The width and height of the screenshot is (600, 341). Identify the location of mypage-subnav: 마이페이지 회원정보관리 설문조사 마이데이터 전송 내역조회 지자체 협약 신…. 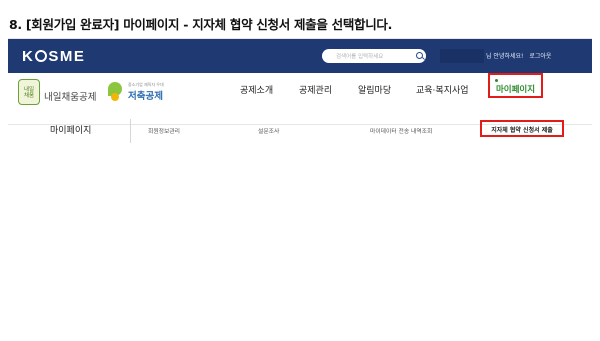
(300, 134).